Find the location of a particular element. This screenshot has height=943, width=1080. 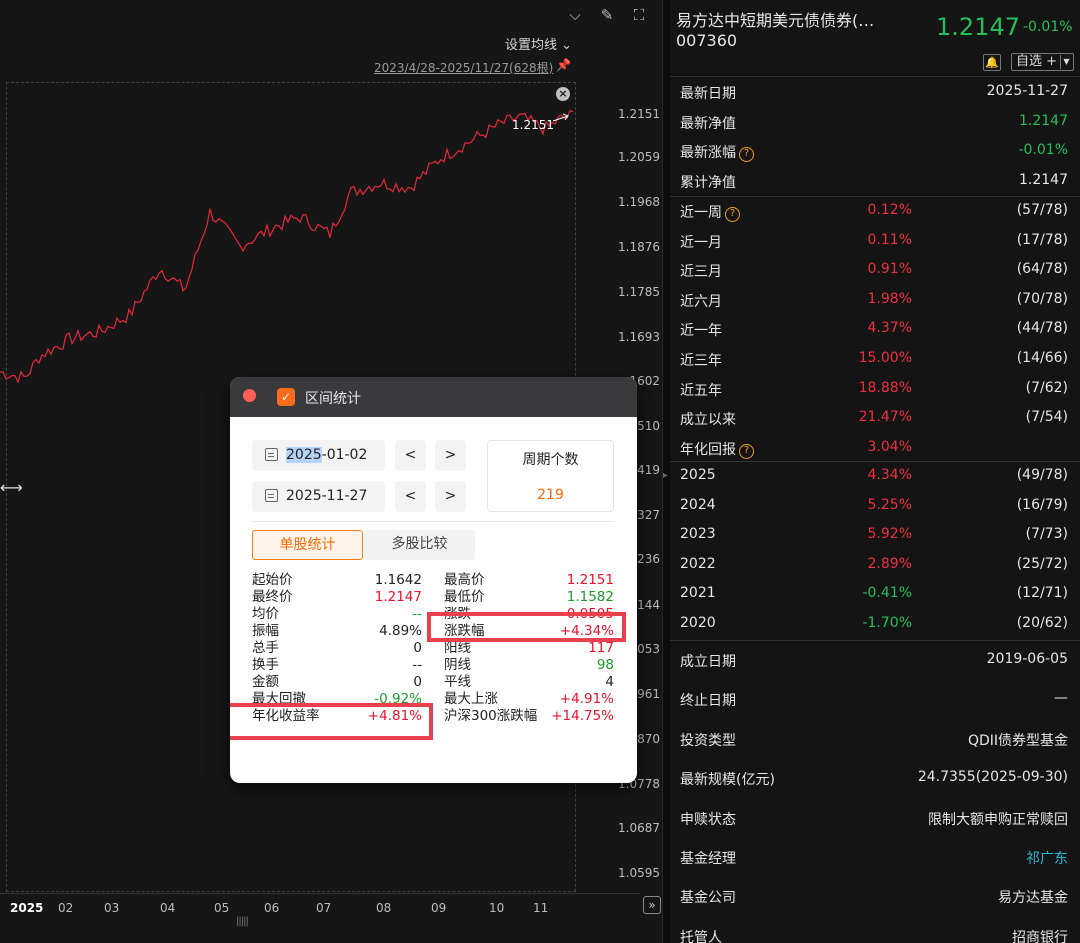

rank-value: (20/62) is located at coordinates (1042, 623).